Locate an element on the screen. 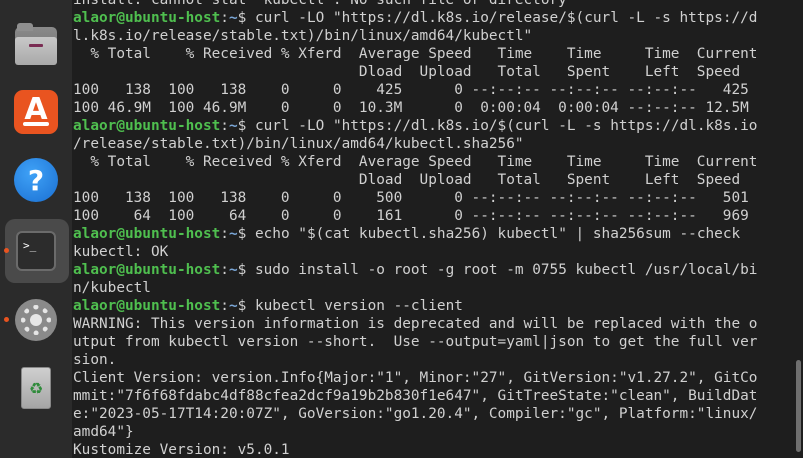 The image size is (803, 458). dock-item-trash: ♻ is located at coordinates (36, 388).